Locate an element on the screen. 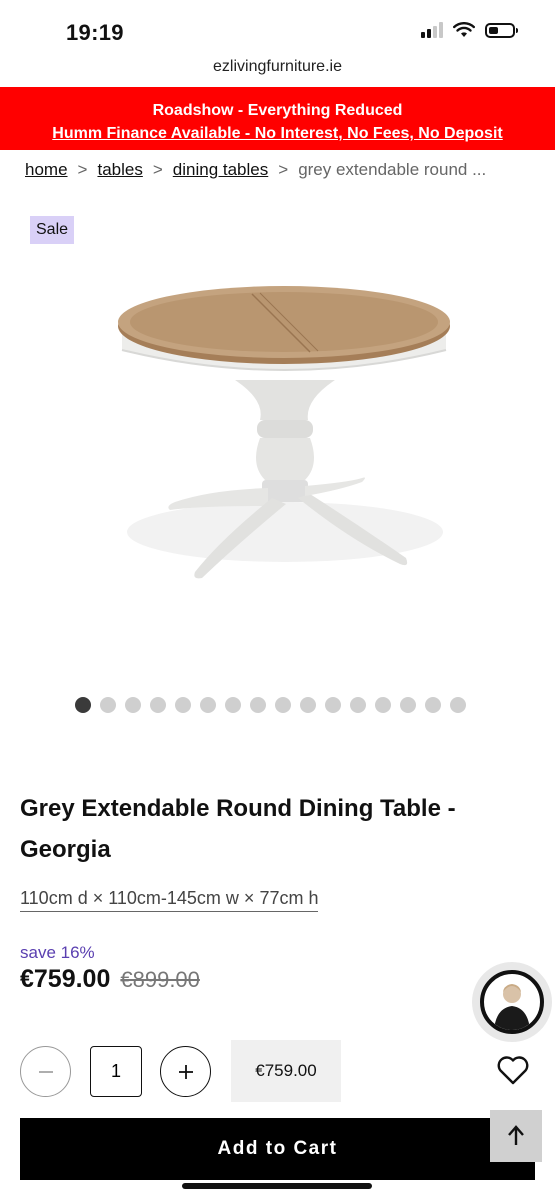 This screenshot has width=555, height=1200. status-bar: 19:19 is located at coordinates (277, 31).